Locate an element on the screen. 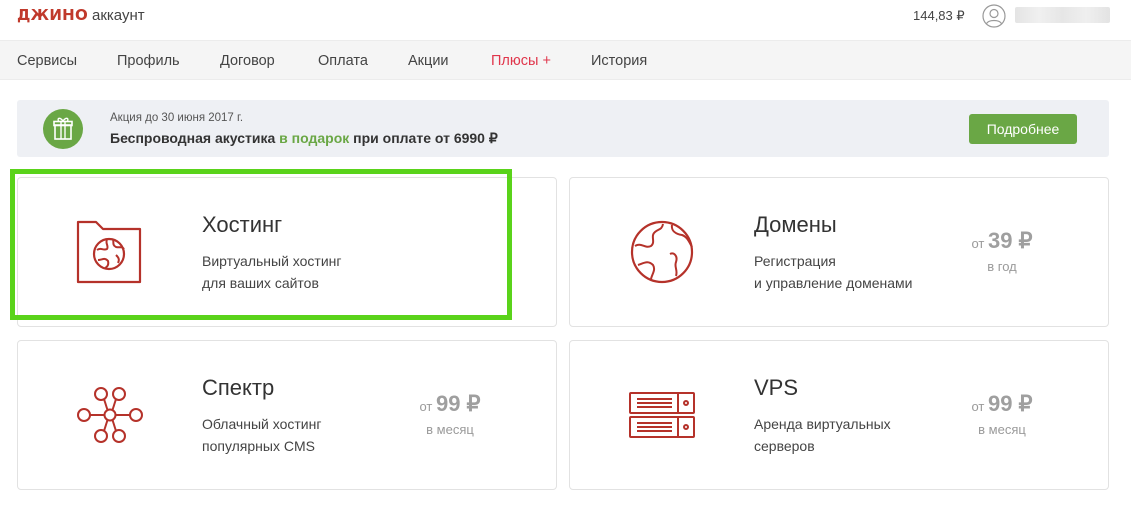 The height and width of the screenshot is (507, 1131). server-icon is located at coordinates (662, 415).